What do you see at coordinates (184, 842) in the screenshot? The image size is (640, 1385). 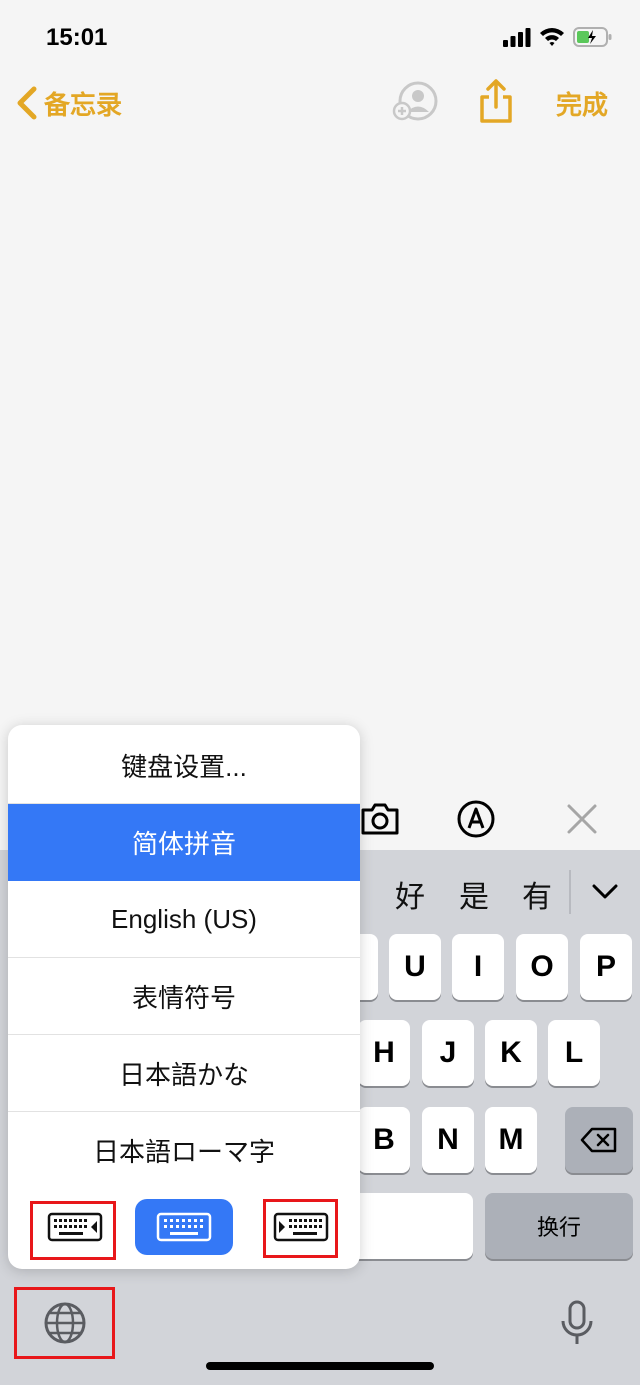 I see `menu-item-simplified-pinyin: 简体拼音` at bounding box center [184, 842].